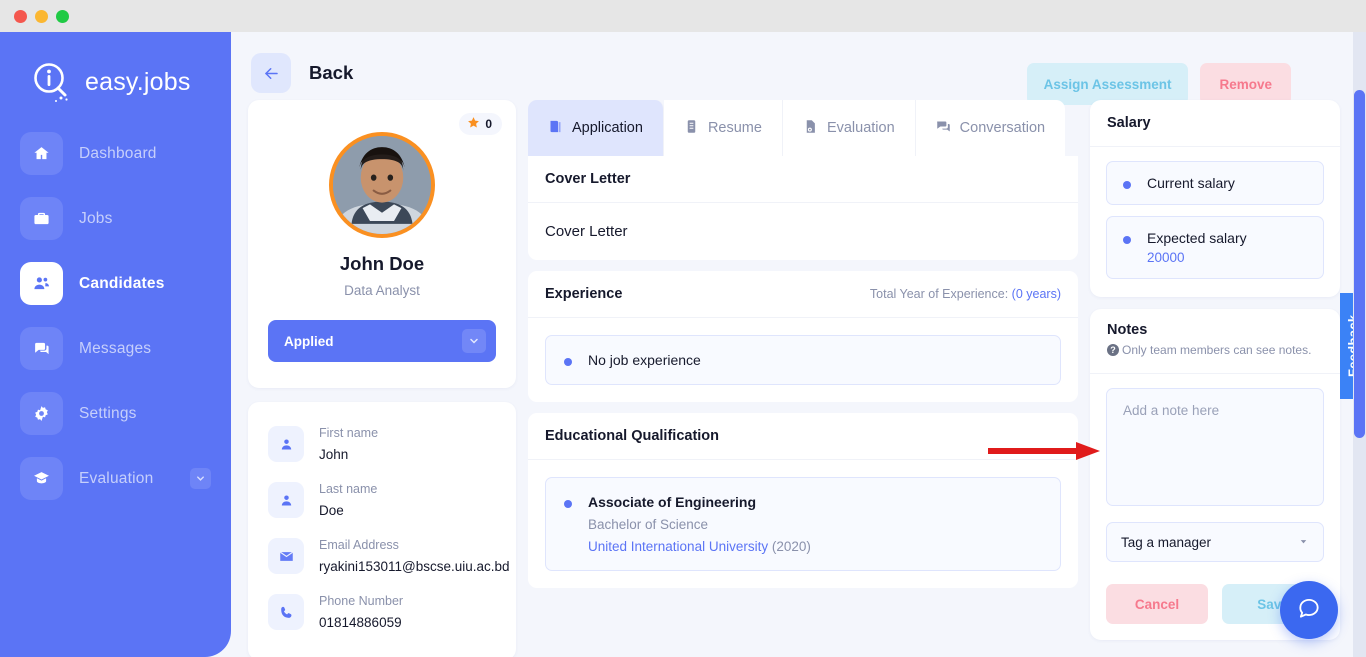 The width and height of the screenshot is (1366, 657). What do you see at coordinates (588, 179) in the screenshot?
I see `panel-title: Cover Letter` at bounding box center [588, 179].